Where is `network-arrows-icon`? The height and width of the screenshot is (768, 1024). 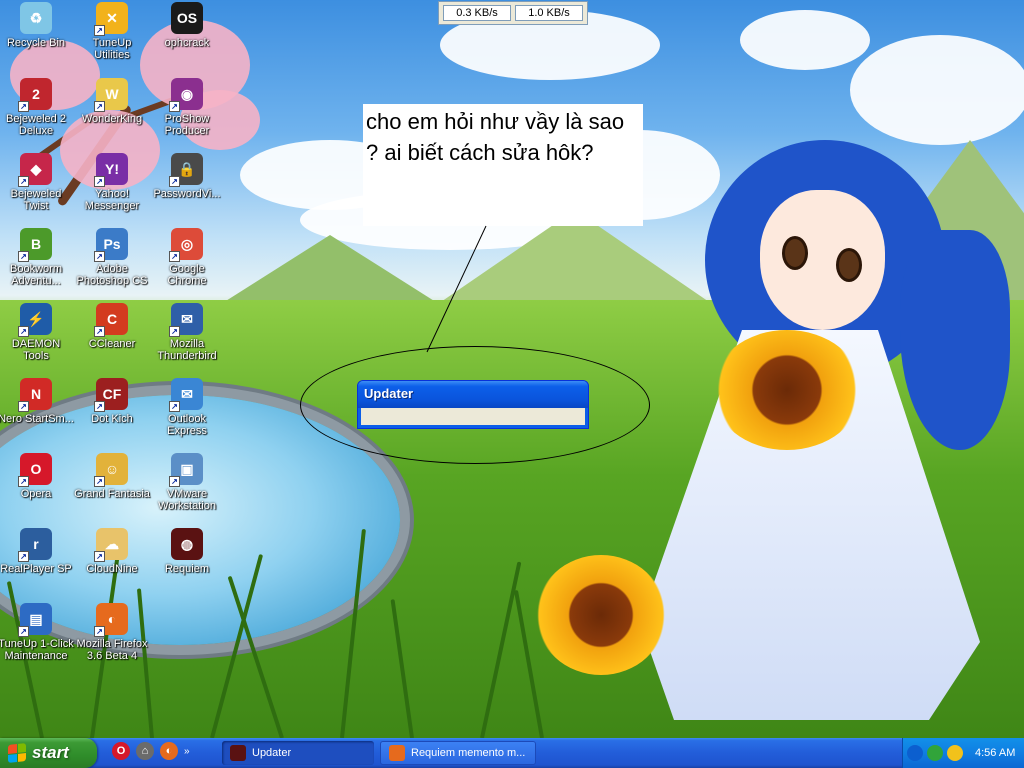 network-arrows-icon is located at coordinates (935, 753).